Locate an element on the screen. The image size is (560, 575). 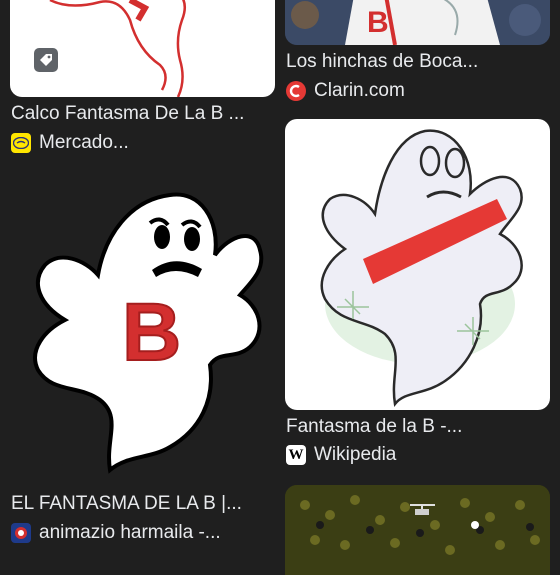
clarin-icon is located at coordinates (296, 91).